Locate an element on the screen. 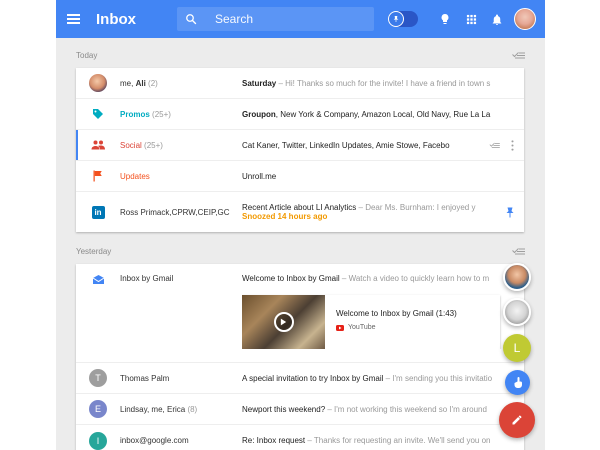  thread-count: (2) is located at coordinates (153, 83).